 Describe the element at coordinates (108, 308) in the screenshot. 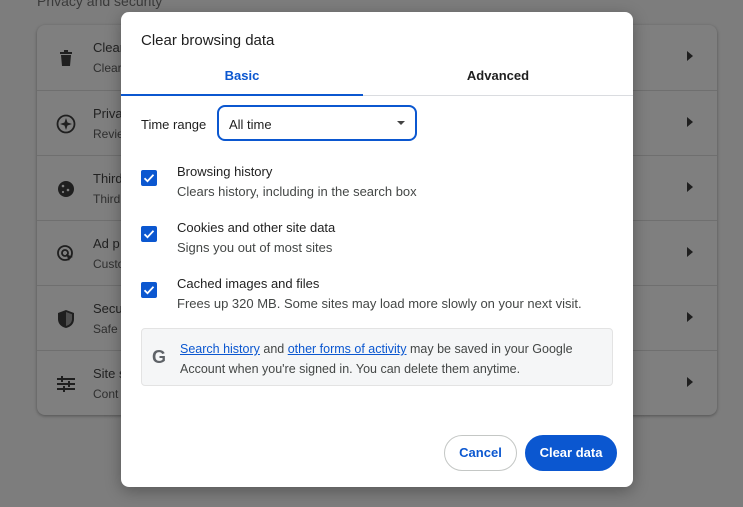

I see `row-title: Secu` at that location.